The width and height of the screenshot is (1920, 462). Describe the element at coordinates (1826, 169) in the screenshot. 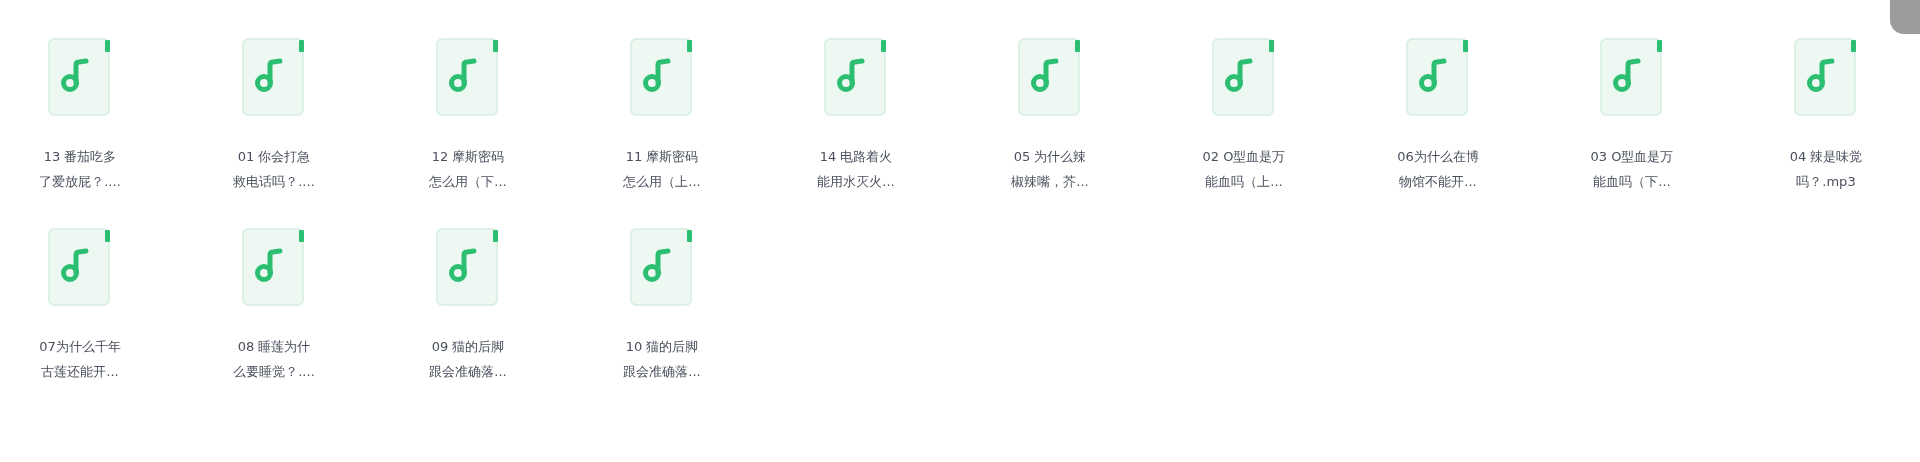

I see `file-name: 04 辣是味觉 吗？.mp3` at that location.